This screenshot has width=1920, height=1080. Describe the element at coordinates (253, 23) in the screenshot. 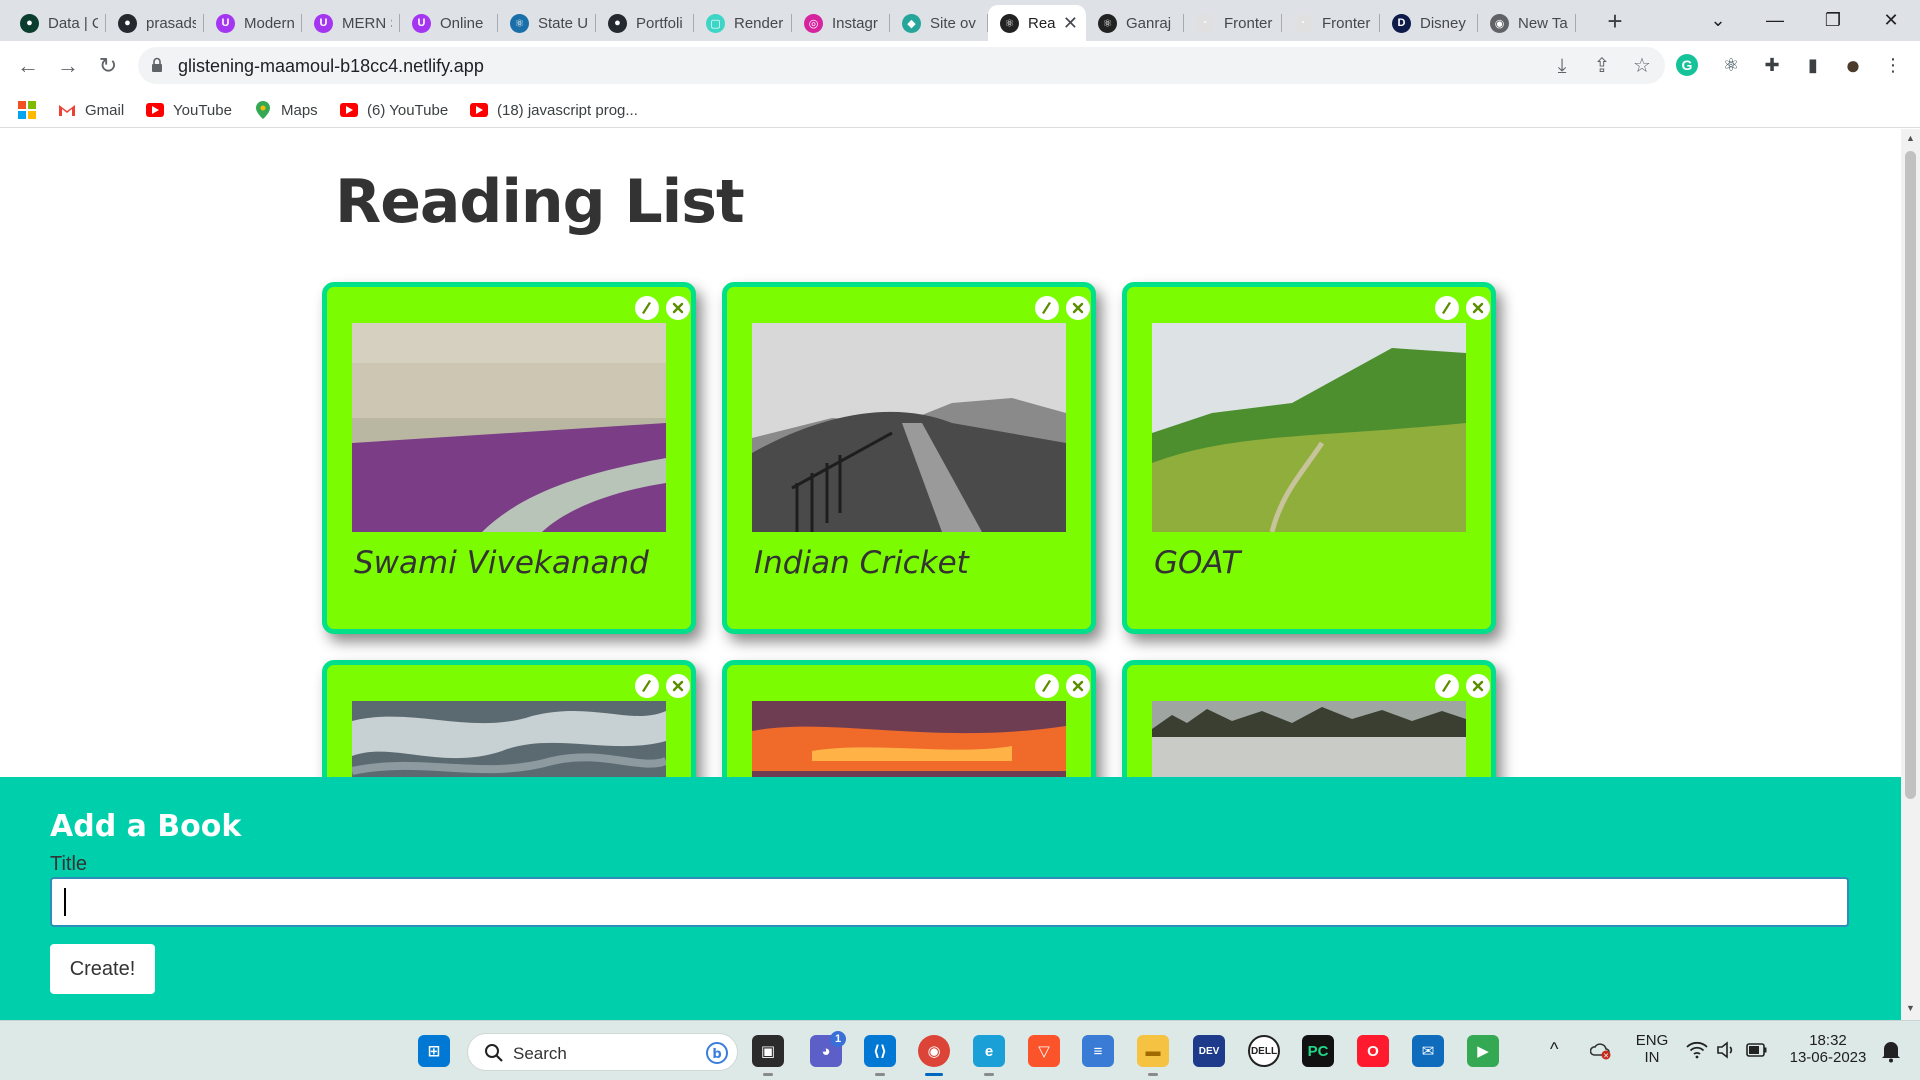

I see `tab: U Modern` at that location.